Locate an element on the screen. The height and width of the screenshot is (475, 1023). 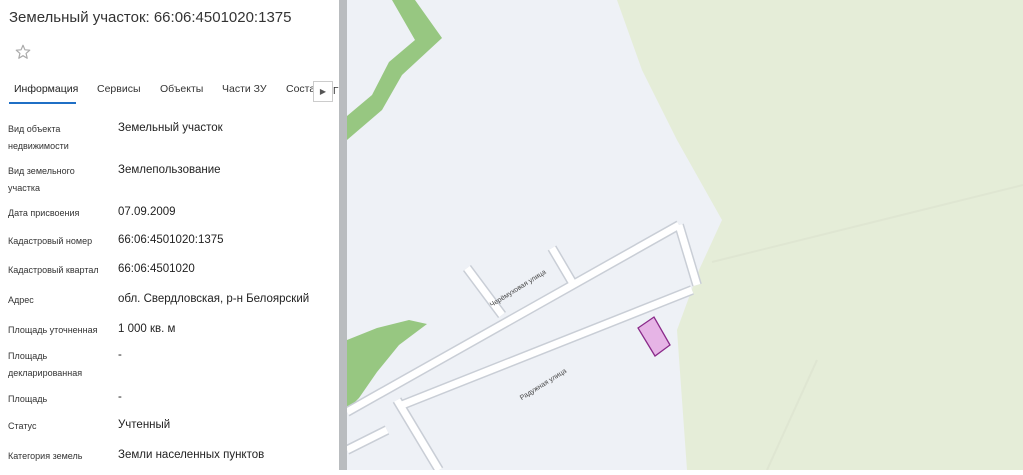
tab-composition: Соста is located at coordinates (300, 89).